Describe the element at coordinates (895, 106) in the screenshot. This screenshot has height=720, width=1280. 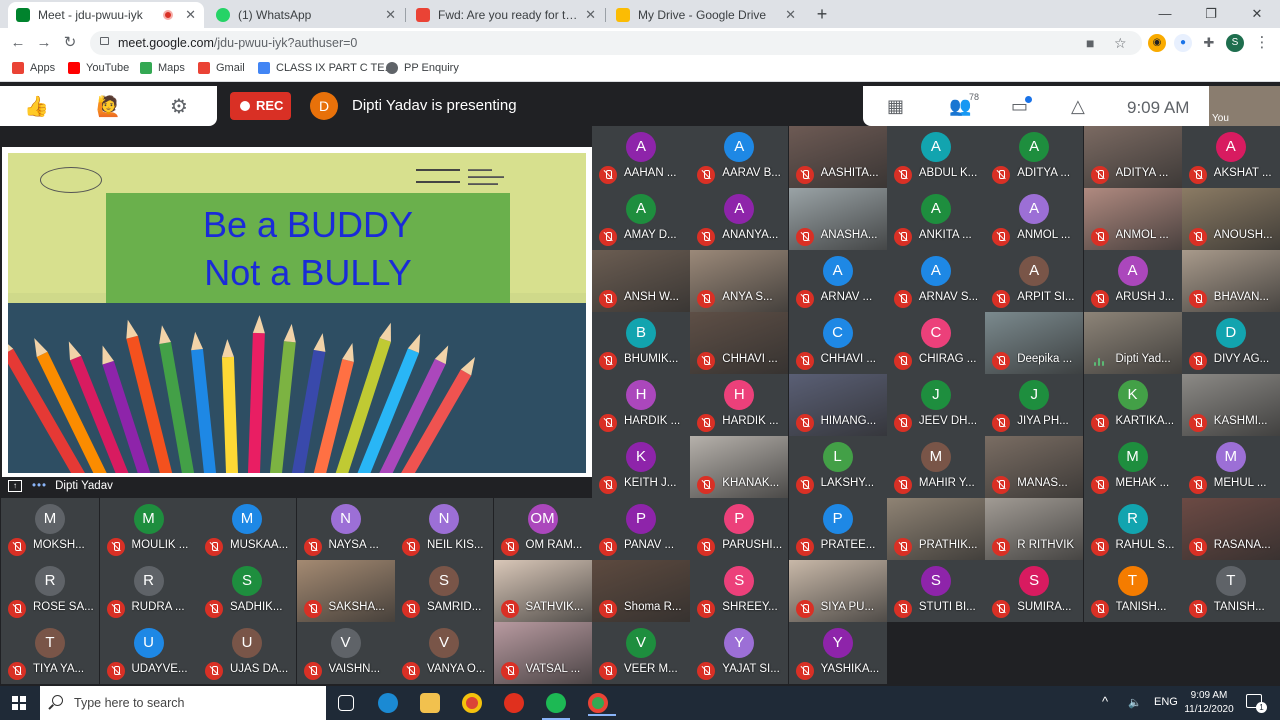
I see `layout-grid-icon: ▦` at that location.